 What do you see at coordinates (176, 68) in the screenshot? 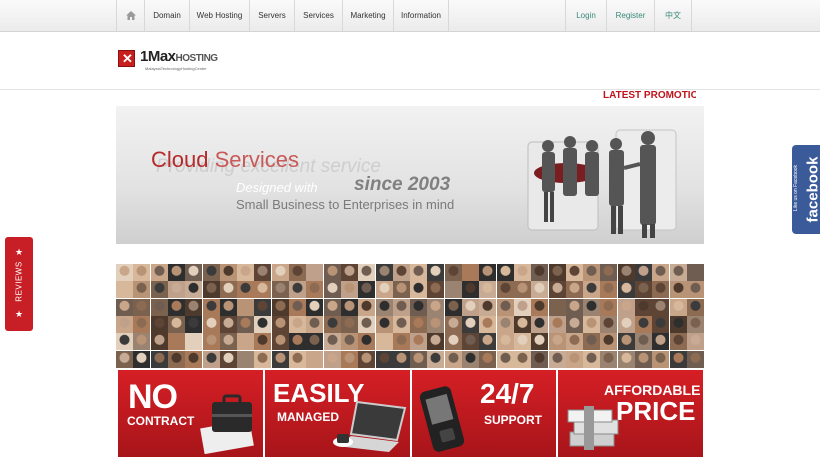
I see `logo-tagline: MalaysiaTechnologyHostingCenter` at bounding box center [176, 68].